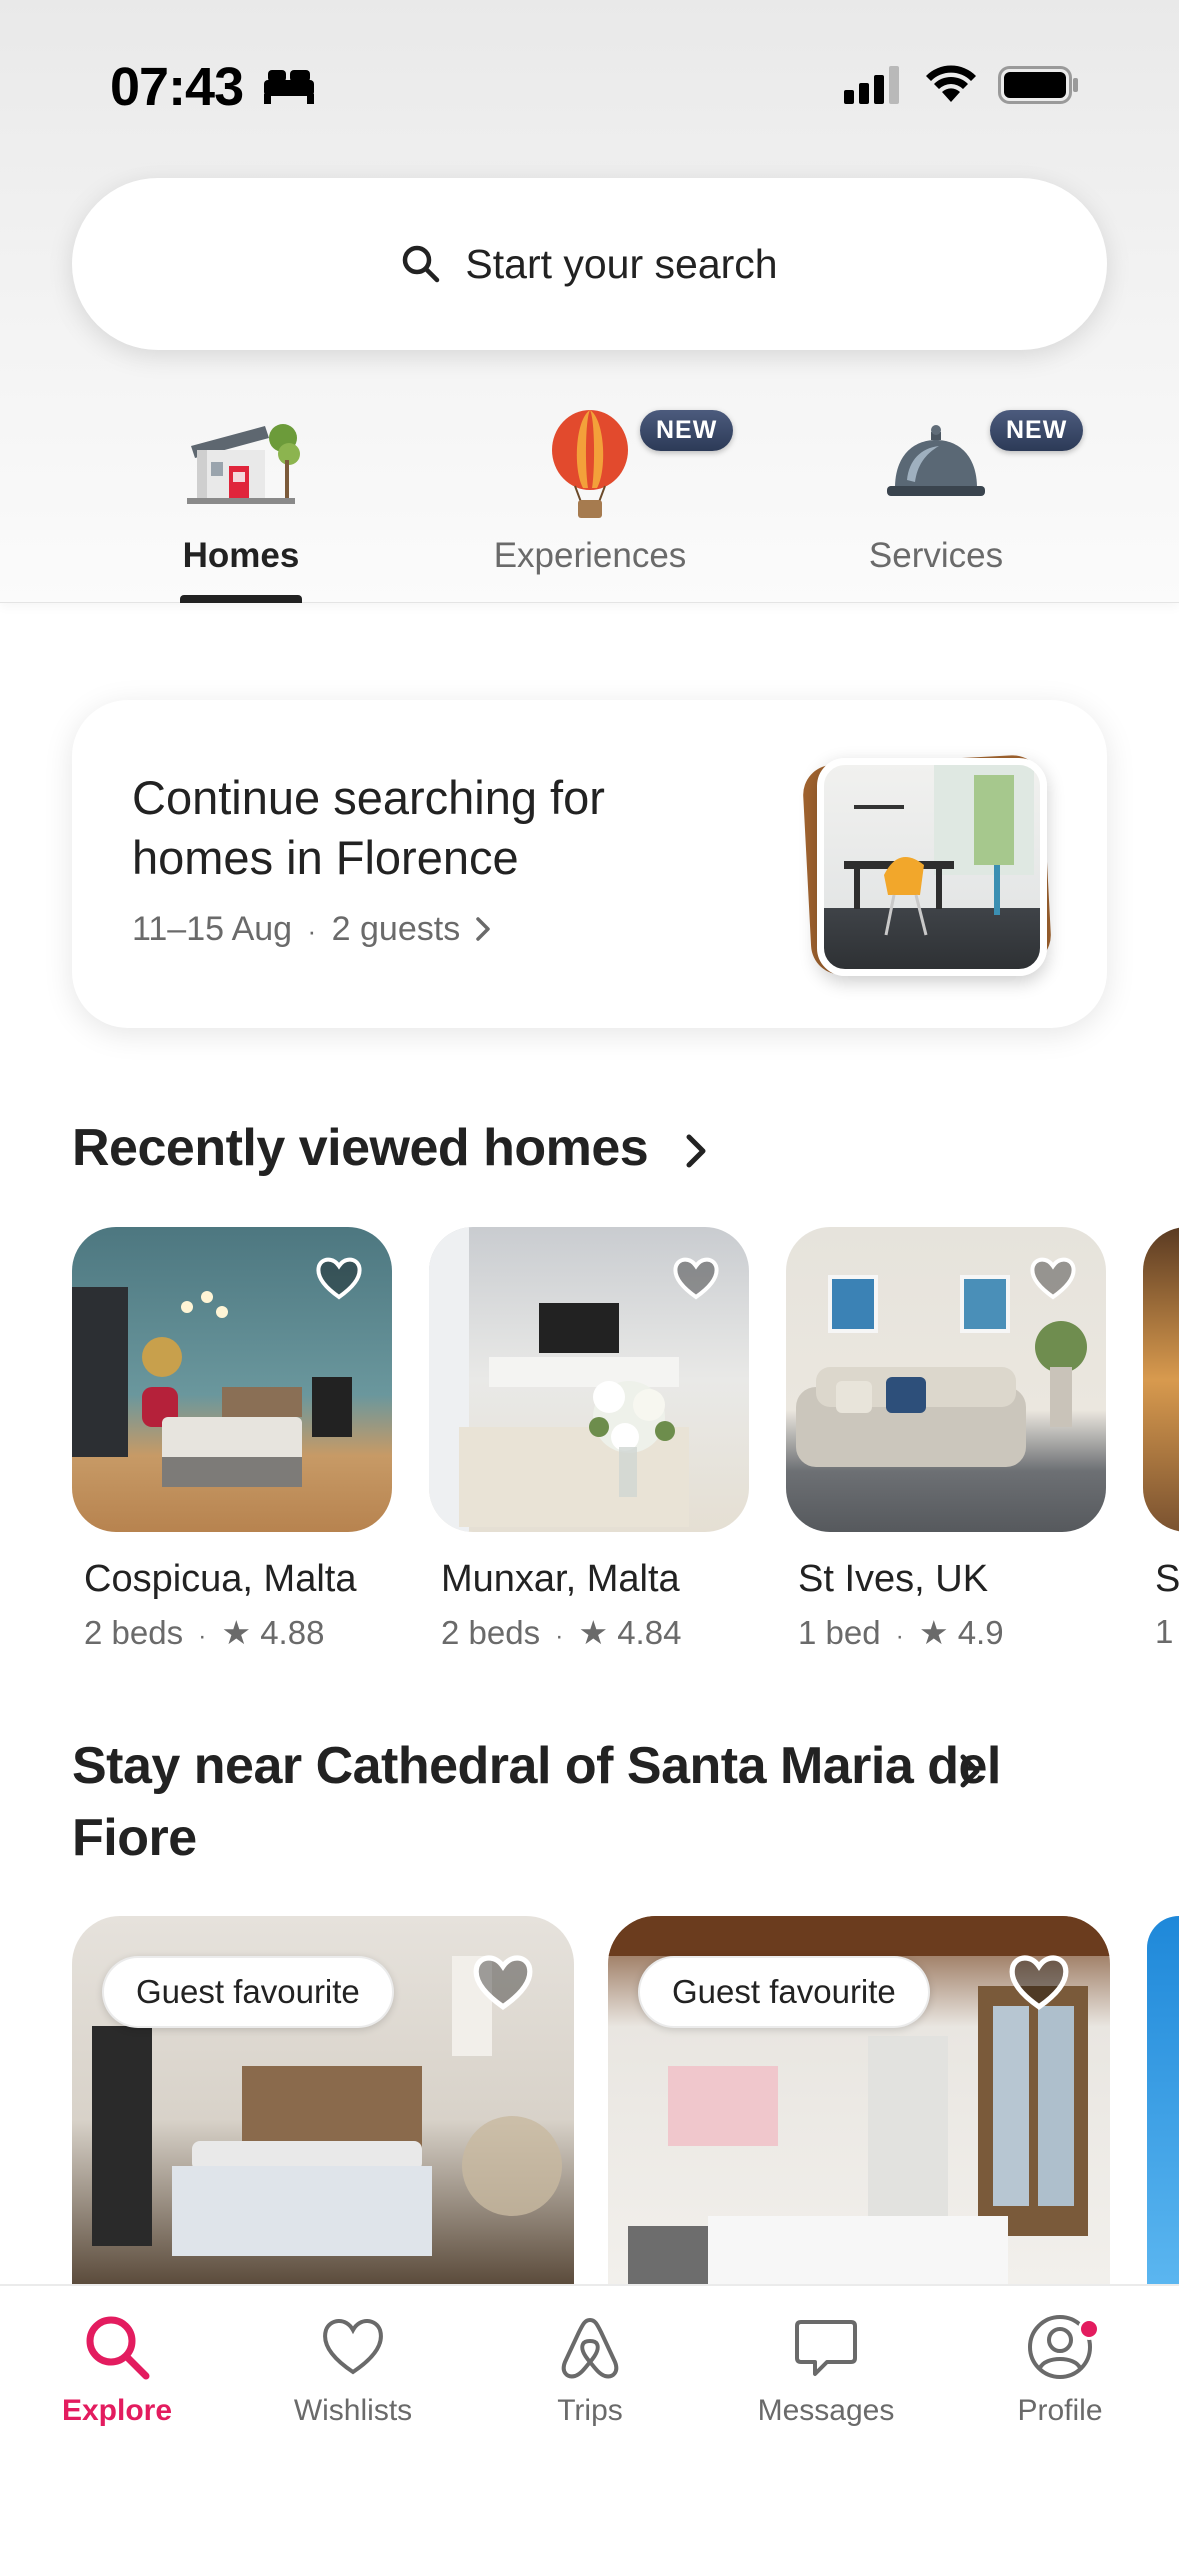 The height and width of the screenshot is (2556, 1179). What do you see at coordinates (939, 850) in the screenshot?
I see `listing-thumbnail-art` at bounding box center [939, 850].